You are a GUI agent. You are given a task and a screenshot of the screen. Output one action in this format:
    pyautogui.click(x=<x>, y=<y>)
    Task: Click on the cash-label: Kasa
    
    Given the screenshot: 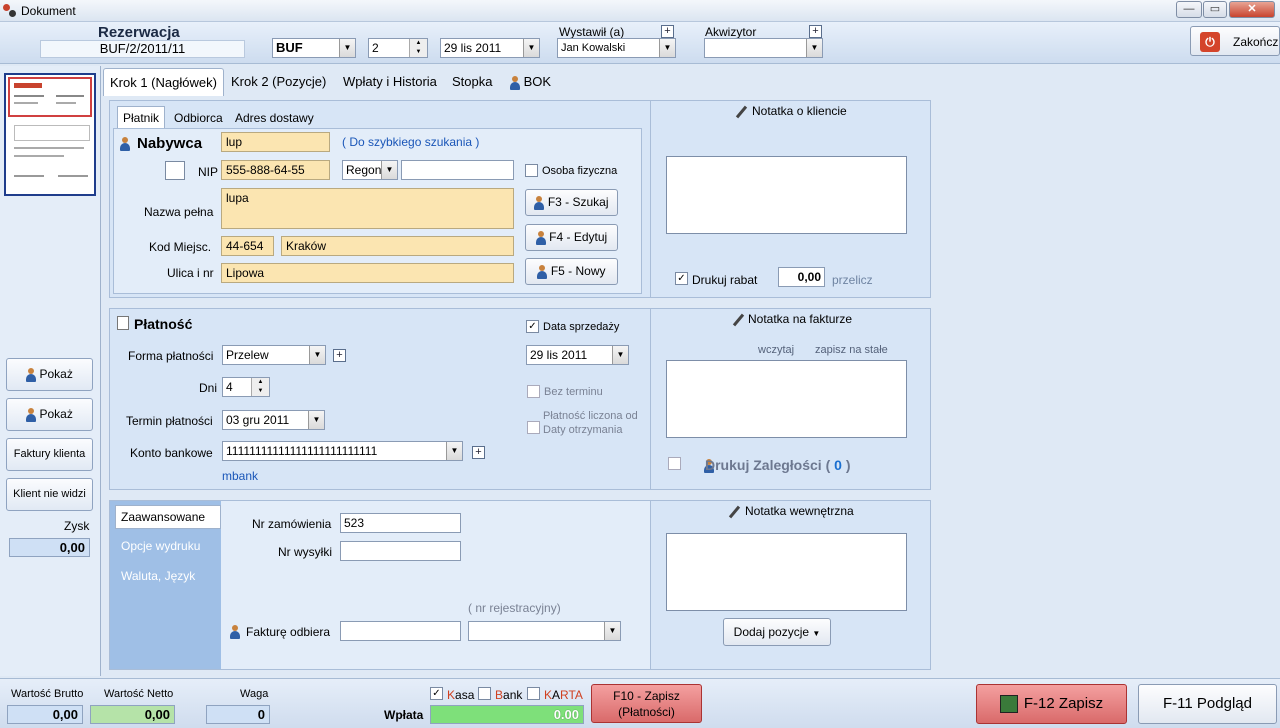 What is the action you would take?
    pyautogui.click(x=461, y=695)
    